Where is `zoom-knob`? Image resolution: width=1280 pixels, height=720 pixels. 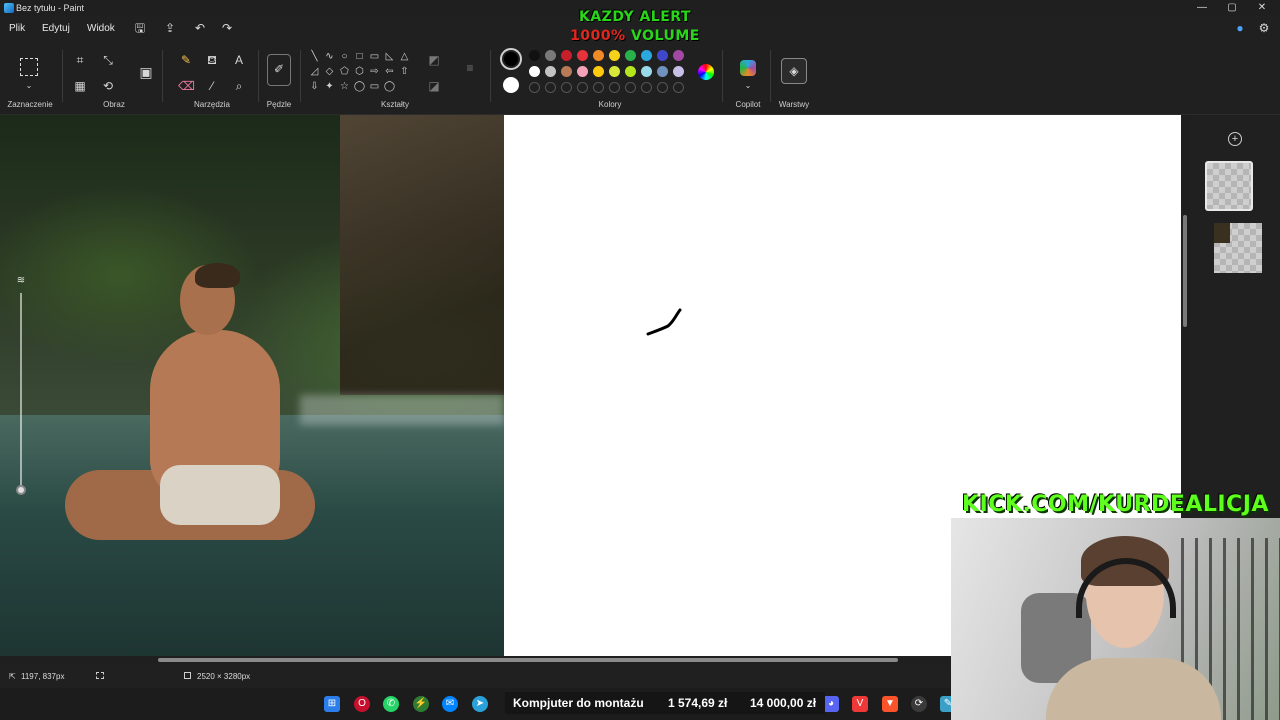
zoom-knob is located at coordinates (21, 490).